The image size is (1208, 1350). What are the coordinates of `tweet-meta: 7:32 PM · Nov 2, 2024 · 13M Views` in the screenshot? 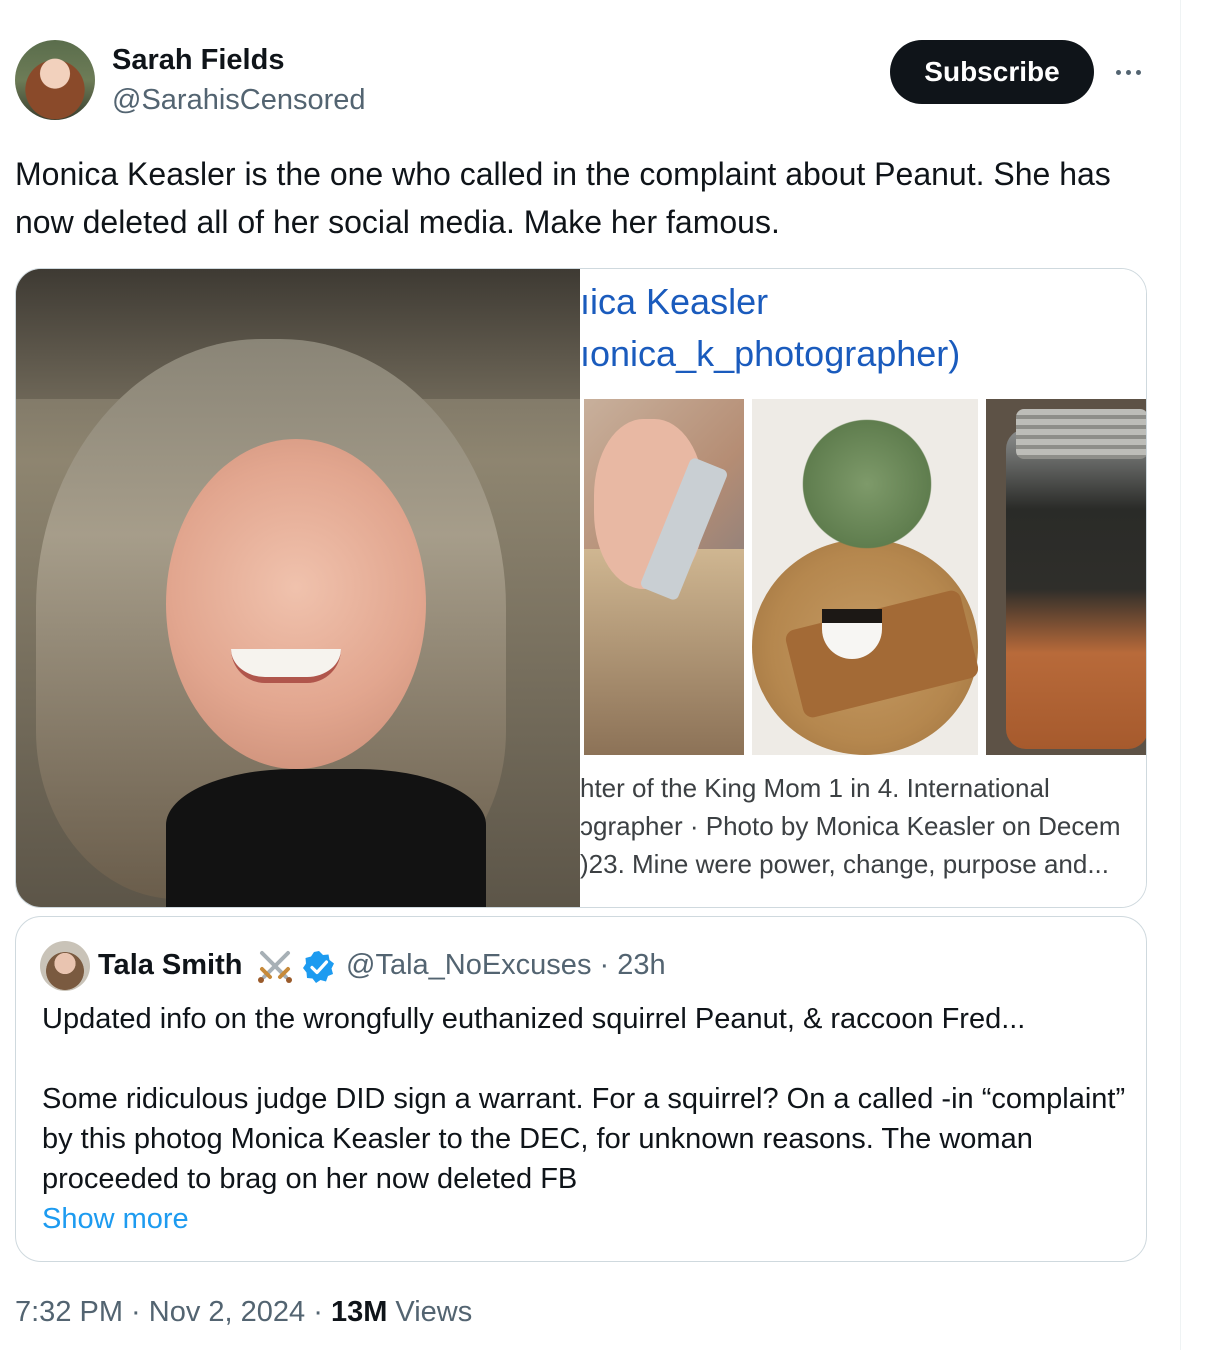 It's located at (243, 1312).